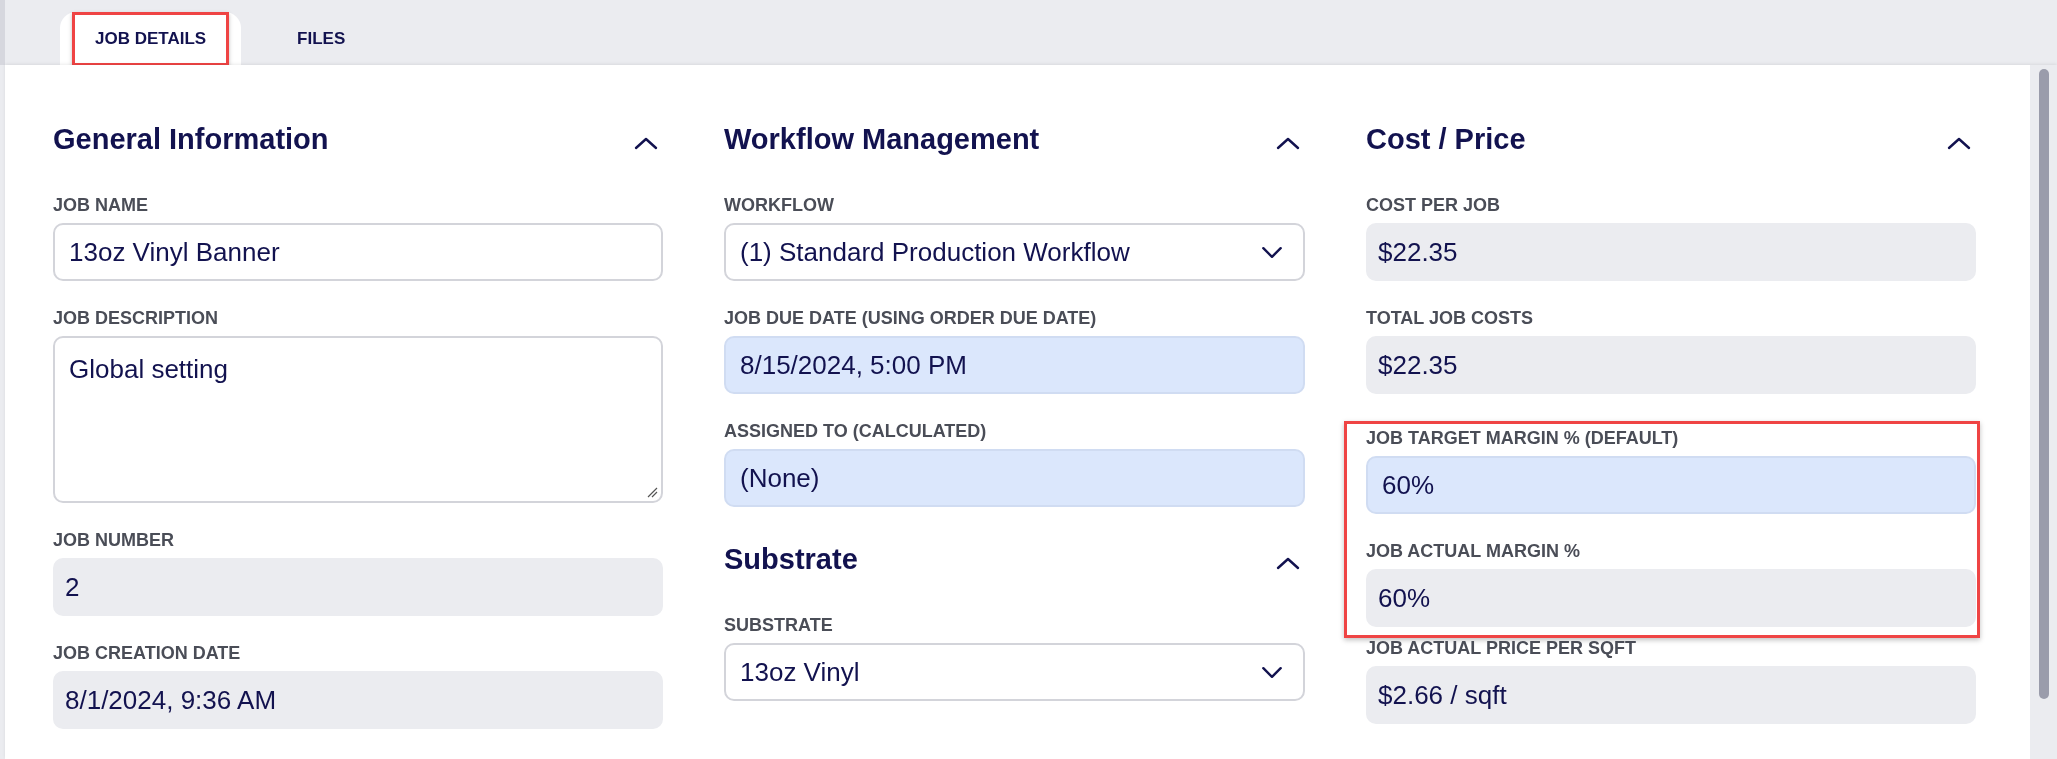 The width and height of the screenshot is (2057, 759). I want to click on field-label: JOB DESCRIPTION, so click(136, 318).